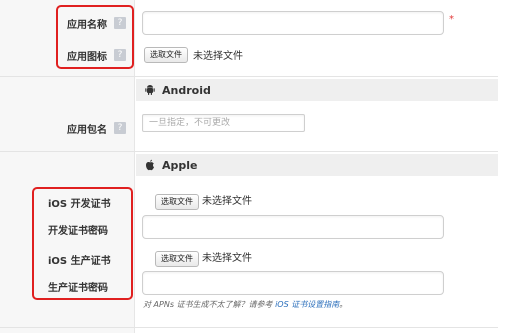  Describe the element at coordinates (343, 304) in the screenshot. I see `hint-end: 。` at that location.